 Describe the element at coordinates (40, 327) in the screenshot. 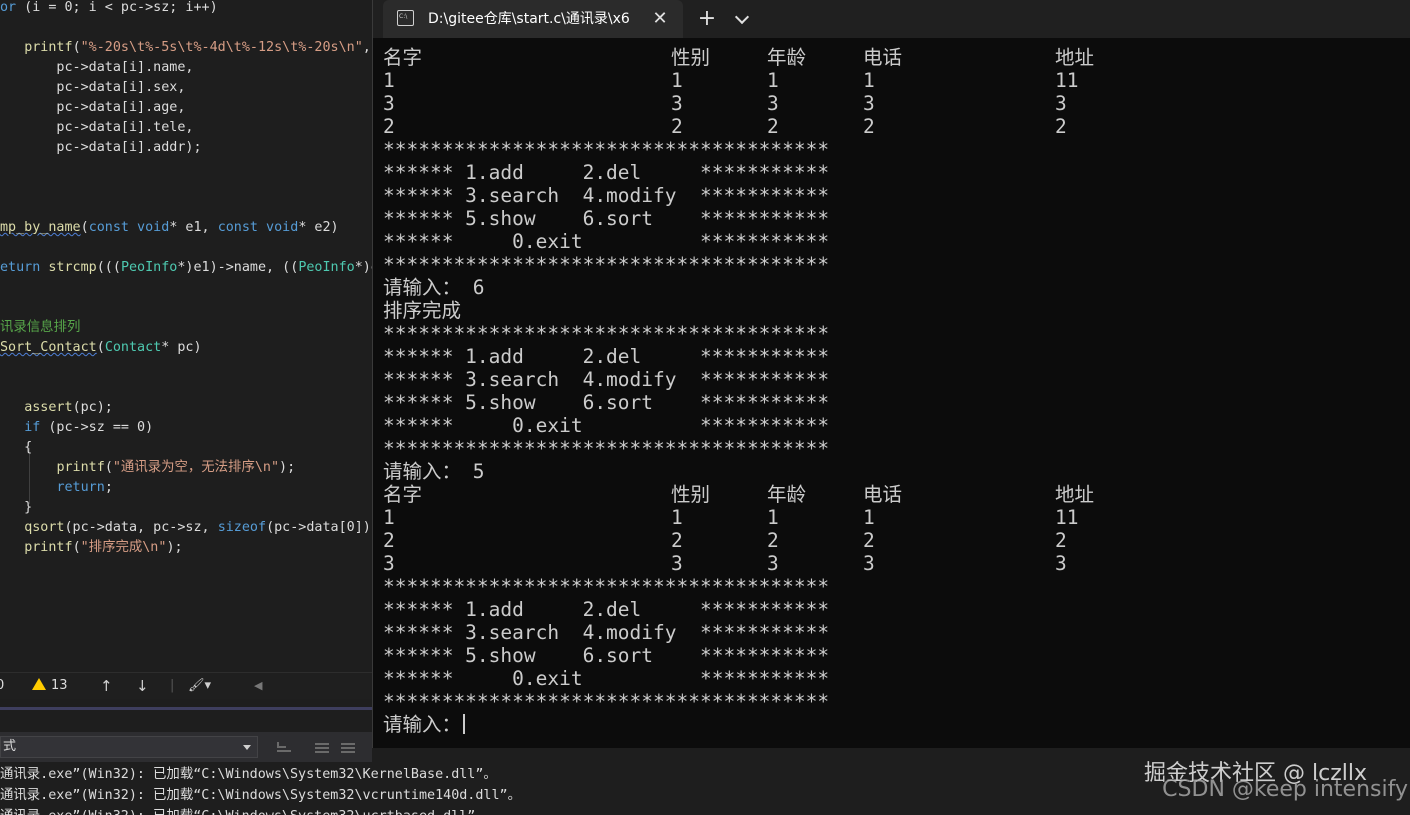

I see `code-line: 讯录信息排列` at that location.